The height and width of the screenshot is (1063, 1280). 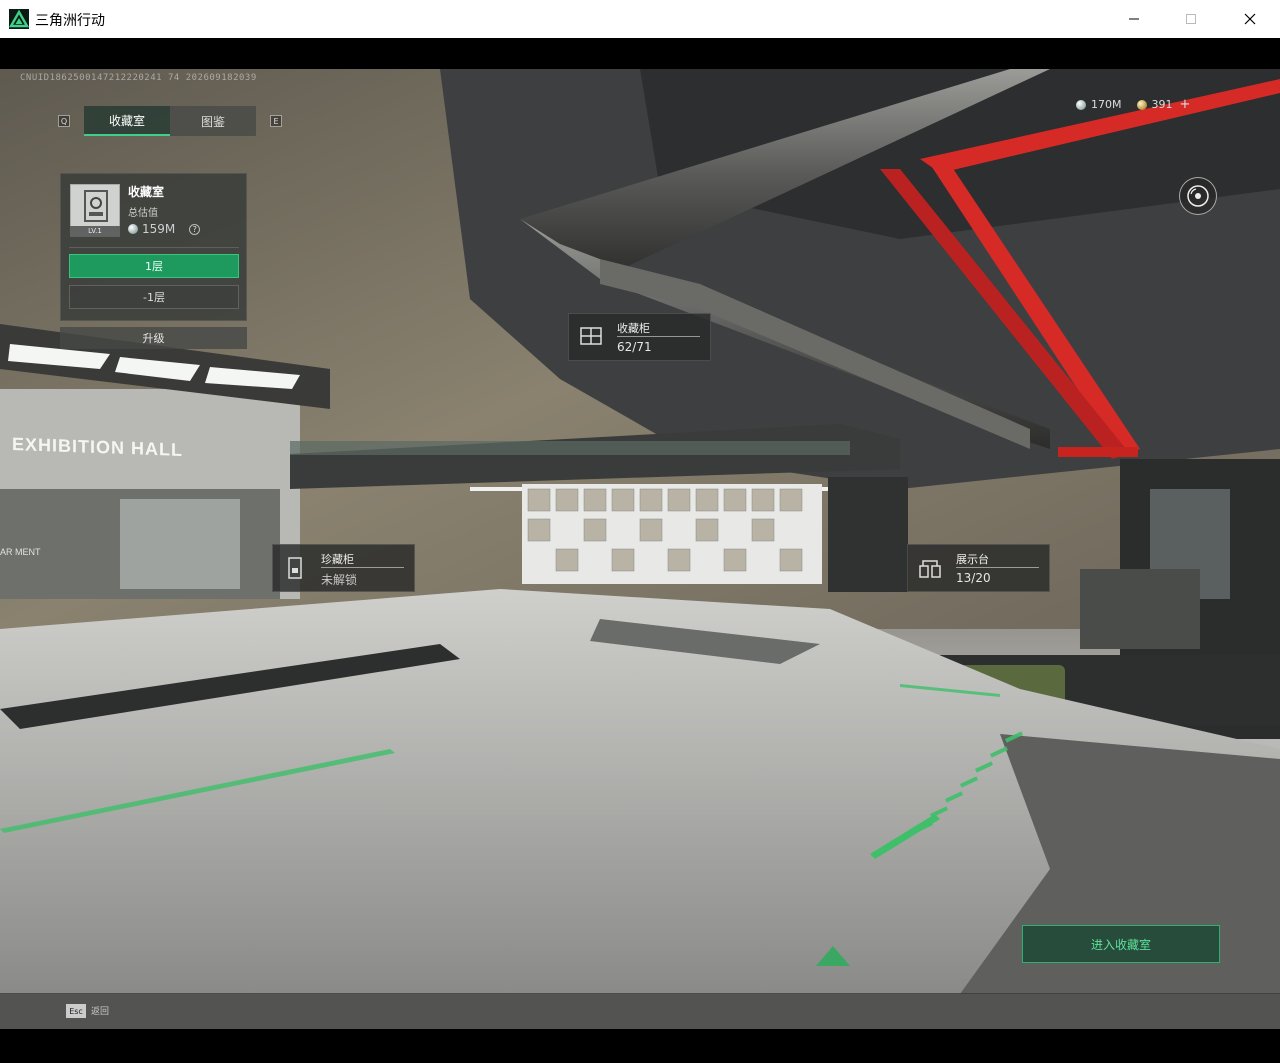 I want to click on cabinet-name: 收藏柜, so click(x=633, y=328).